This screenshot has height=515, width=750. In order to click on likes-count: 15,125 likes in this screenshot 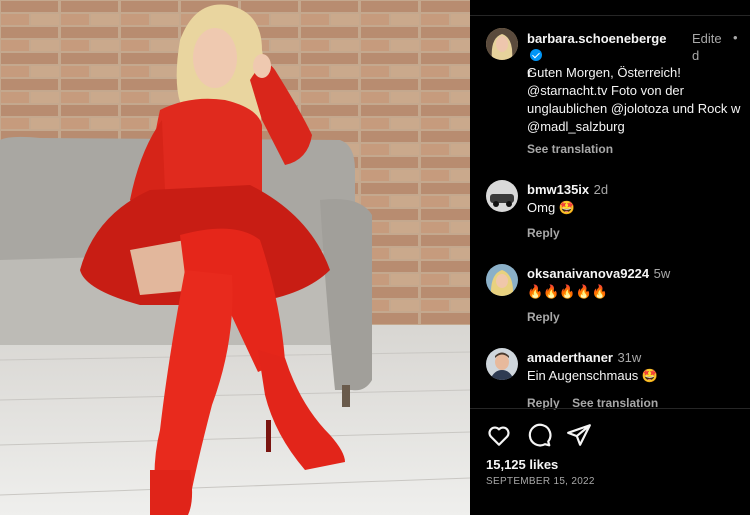, I will do `click(522, 464)`.